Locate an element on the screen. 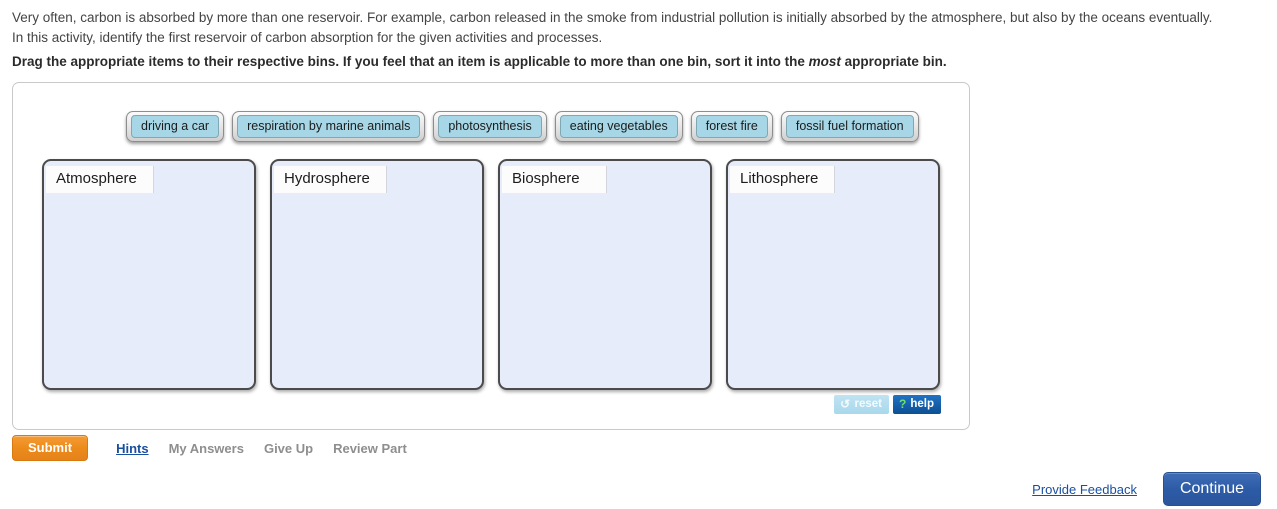 This screenshot has width=1277, height=509. continue-button: Continue is located at coordinates (1211, 489).